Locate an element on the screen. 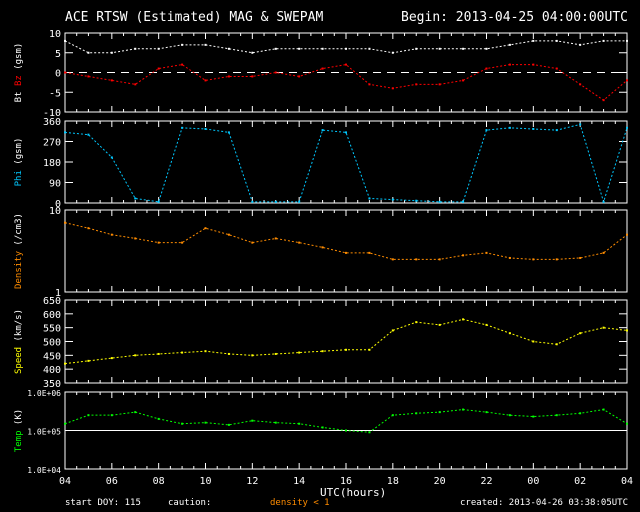 This screenshot has height=512, width=640. density-frame is located at coordinates (346, 251).